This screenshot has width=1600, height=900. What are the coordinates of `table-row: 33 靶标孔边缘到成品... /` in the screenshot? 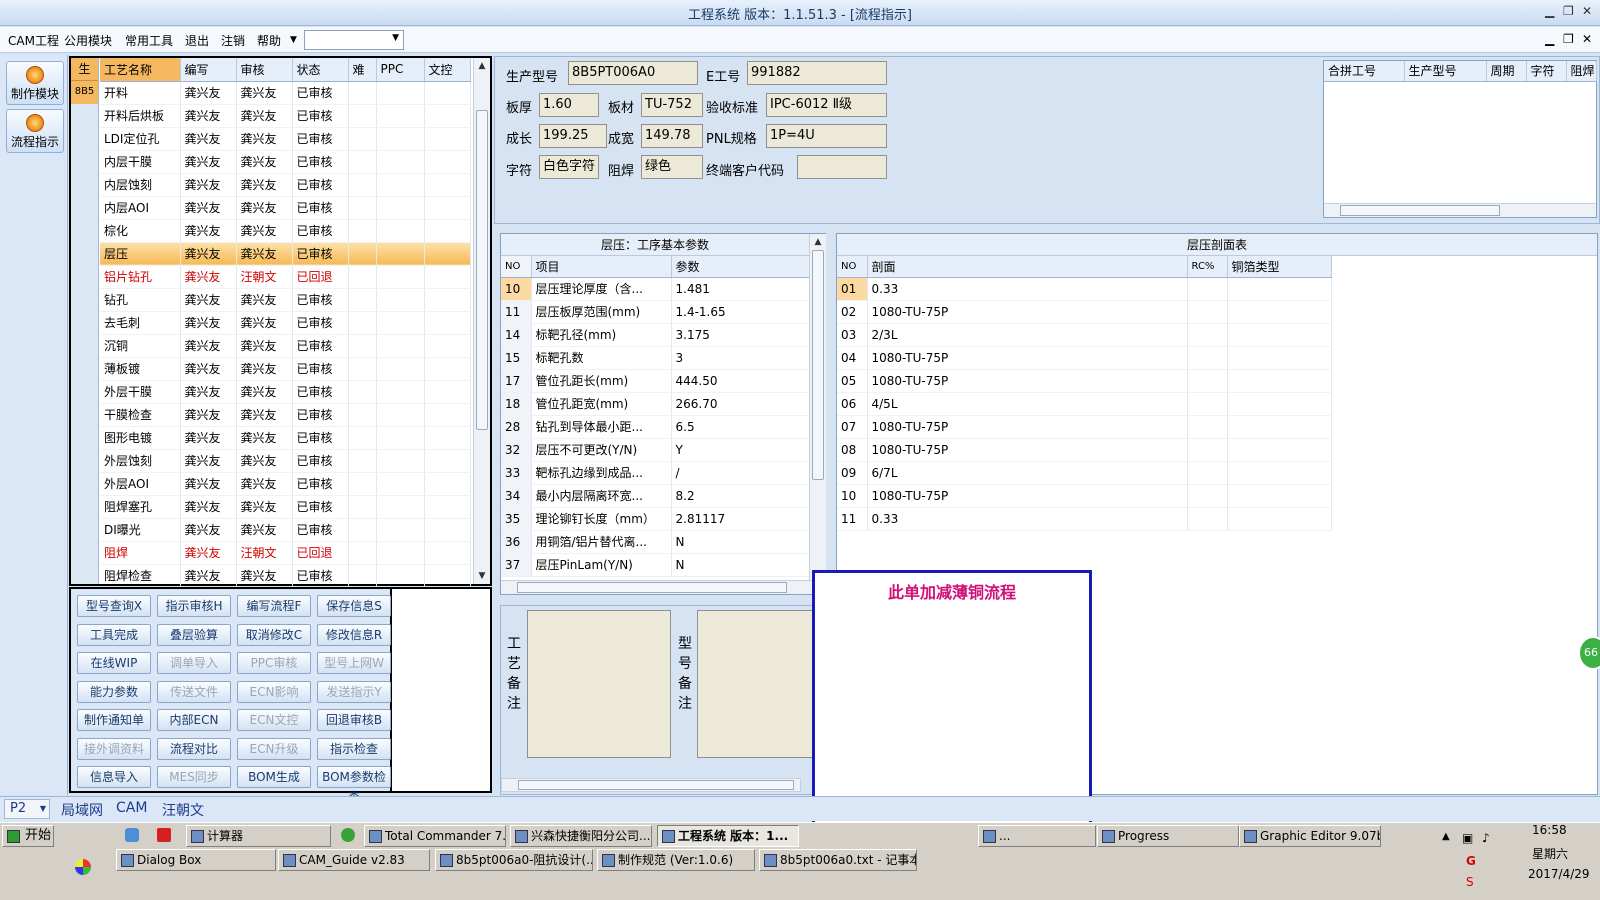 It's located at (655, 473).